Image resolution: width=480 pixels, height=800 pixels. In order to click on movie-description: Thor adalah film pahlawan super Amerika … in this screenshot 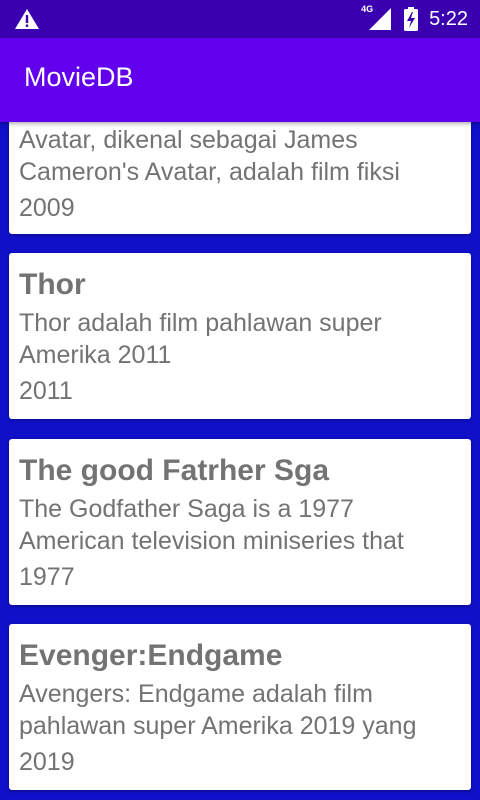, I will do `click(200, 339)`.